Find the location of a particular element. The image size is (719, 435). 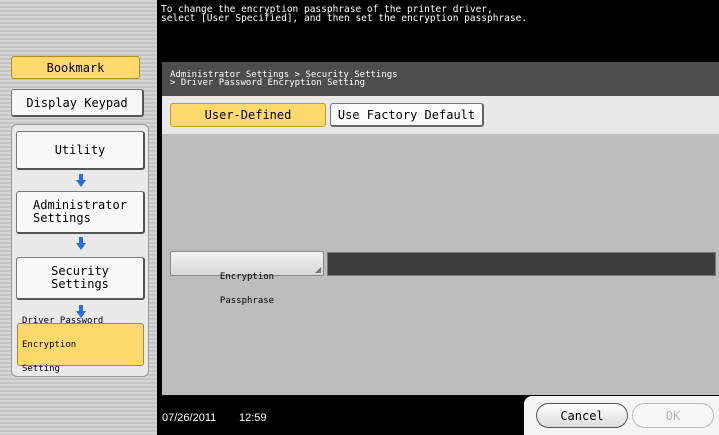

encryption-passphrase-button: Encryption Passphrase is located at coordinates (247, 278).